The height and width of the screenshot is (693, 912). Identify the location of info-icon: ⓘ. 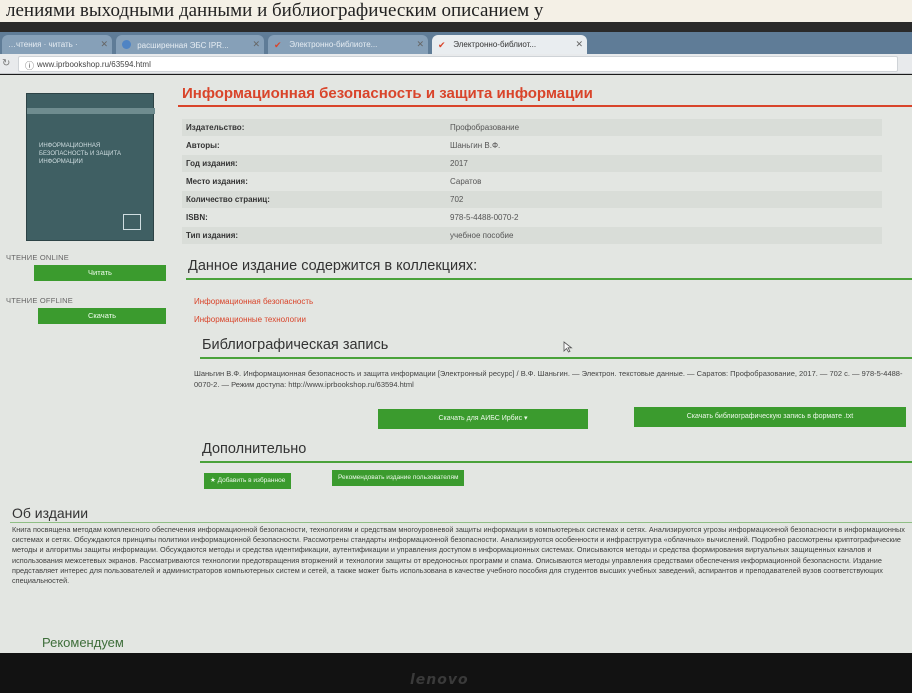
(29, 65).